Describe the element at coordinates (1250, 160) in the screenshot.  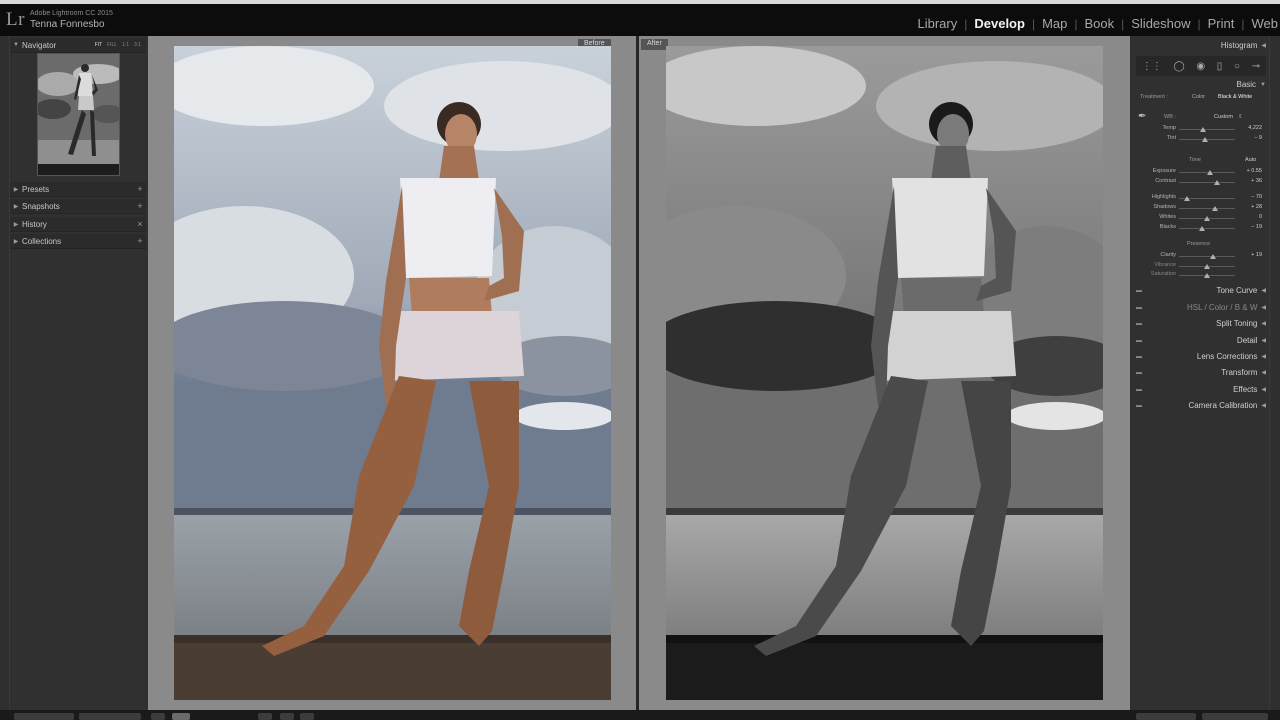
I see `tone-auto-button: Auto` at that location.